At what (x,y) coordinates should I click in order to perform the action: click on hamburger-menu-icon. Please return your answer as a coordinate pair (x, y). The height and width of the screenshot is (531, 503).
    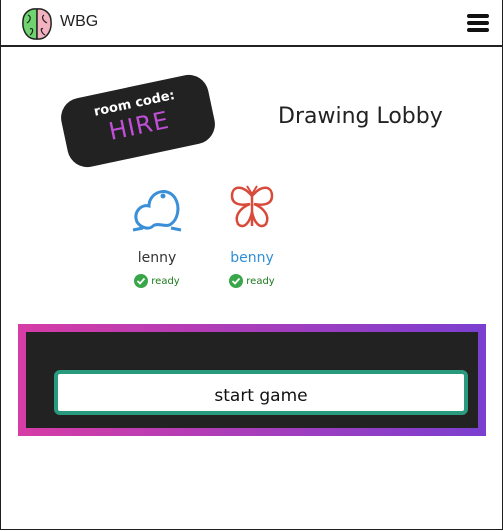
    Looking at the image, I should click on (478, 23).